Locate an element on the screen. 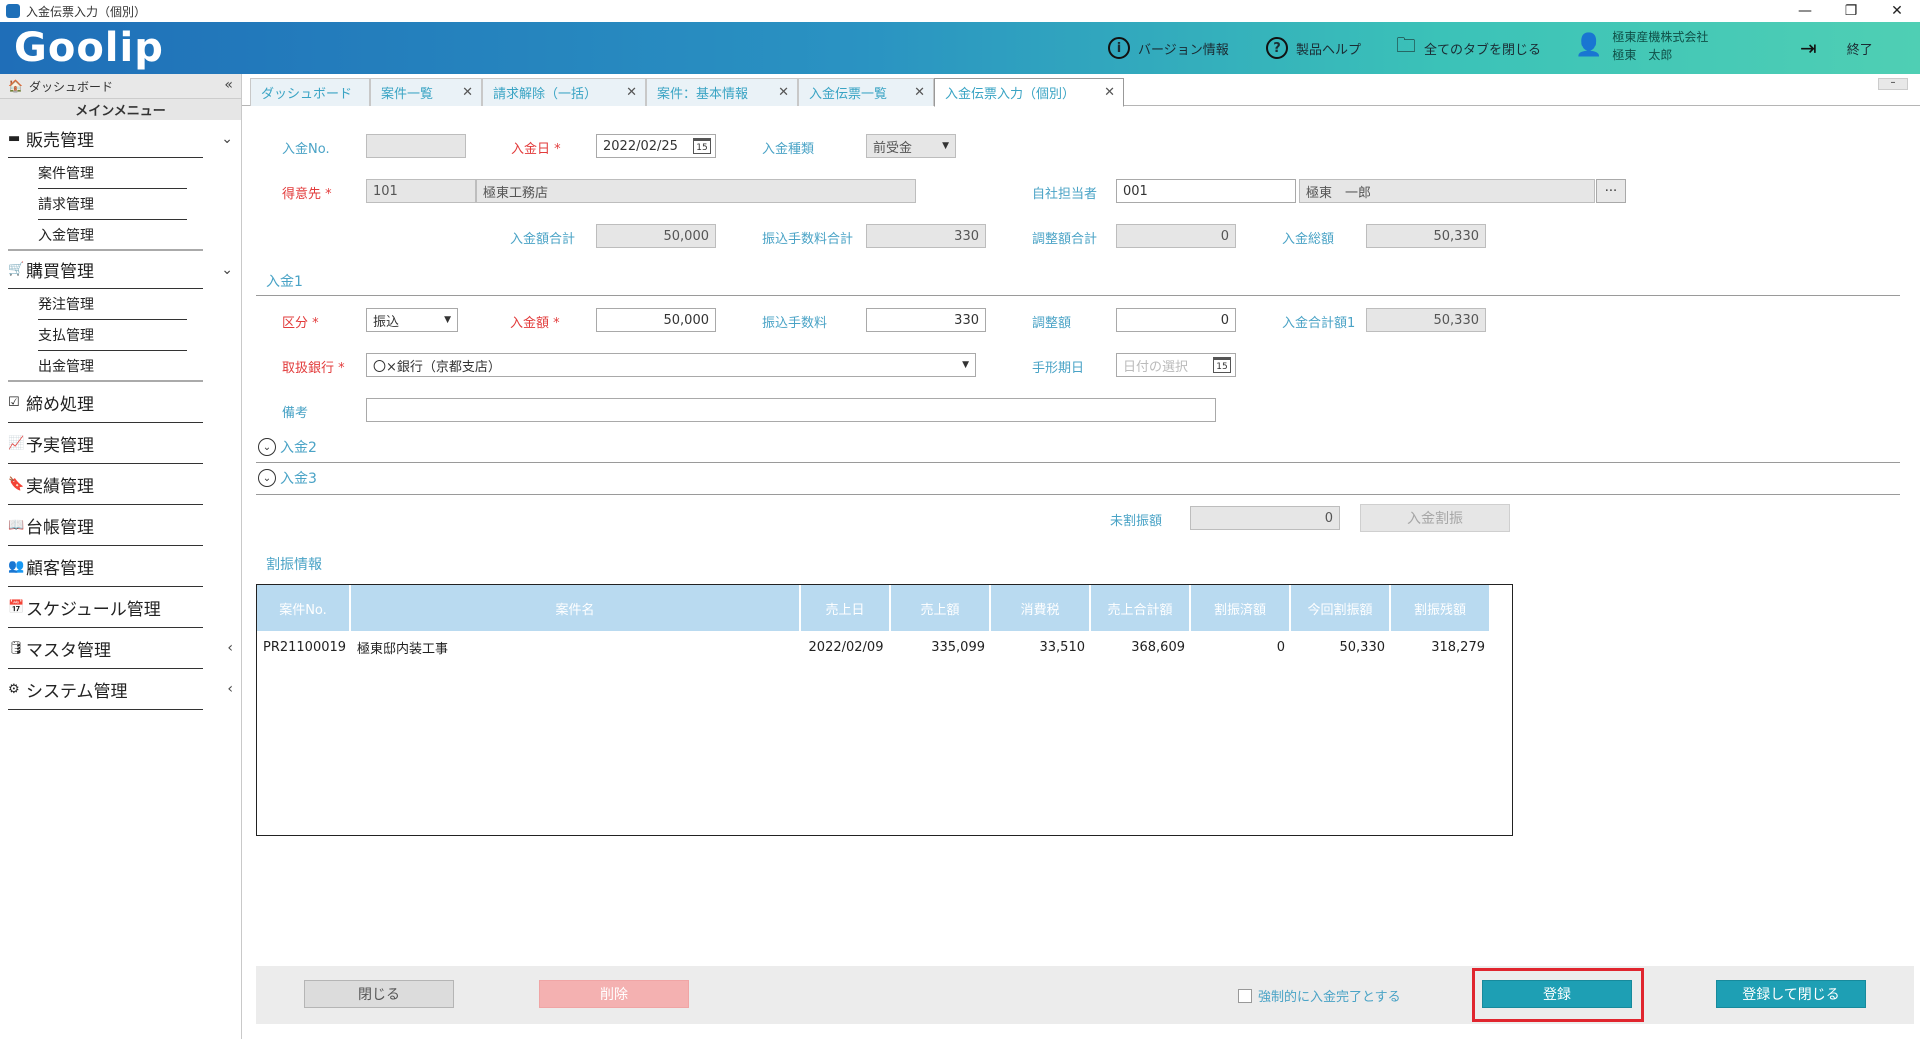 The height and width of the screenshot is (1039, 1920). close-button: 閉じる is located at coordinates (379, 994).